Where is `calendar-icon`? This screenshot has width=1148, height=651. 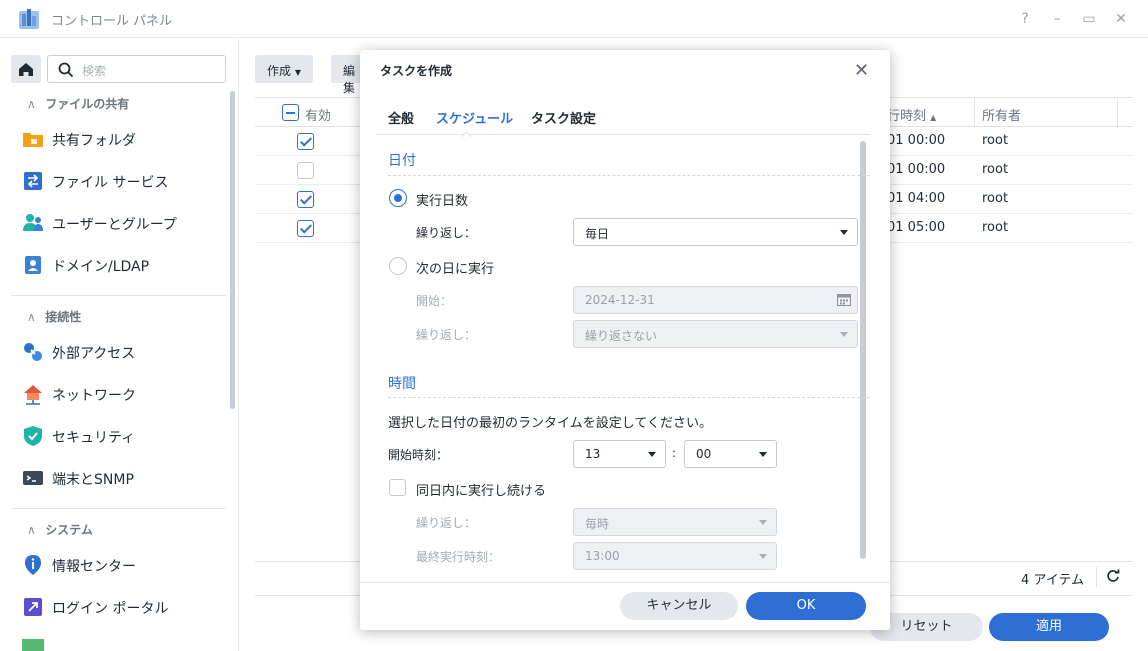 calendar-icon is located at coordinates (844, 299).